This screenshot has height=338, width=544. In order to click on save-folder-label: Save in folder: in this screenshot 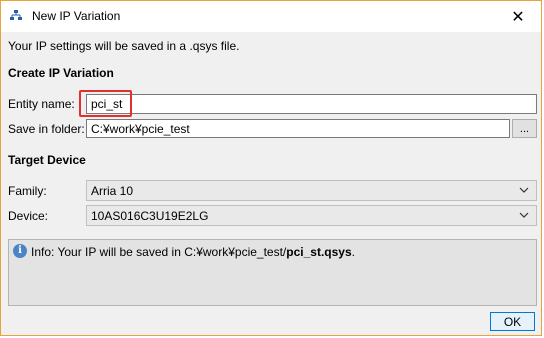, I will do `click(46, 129)`.